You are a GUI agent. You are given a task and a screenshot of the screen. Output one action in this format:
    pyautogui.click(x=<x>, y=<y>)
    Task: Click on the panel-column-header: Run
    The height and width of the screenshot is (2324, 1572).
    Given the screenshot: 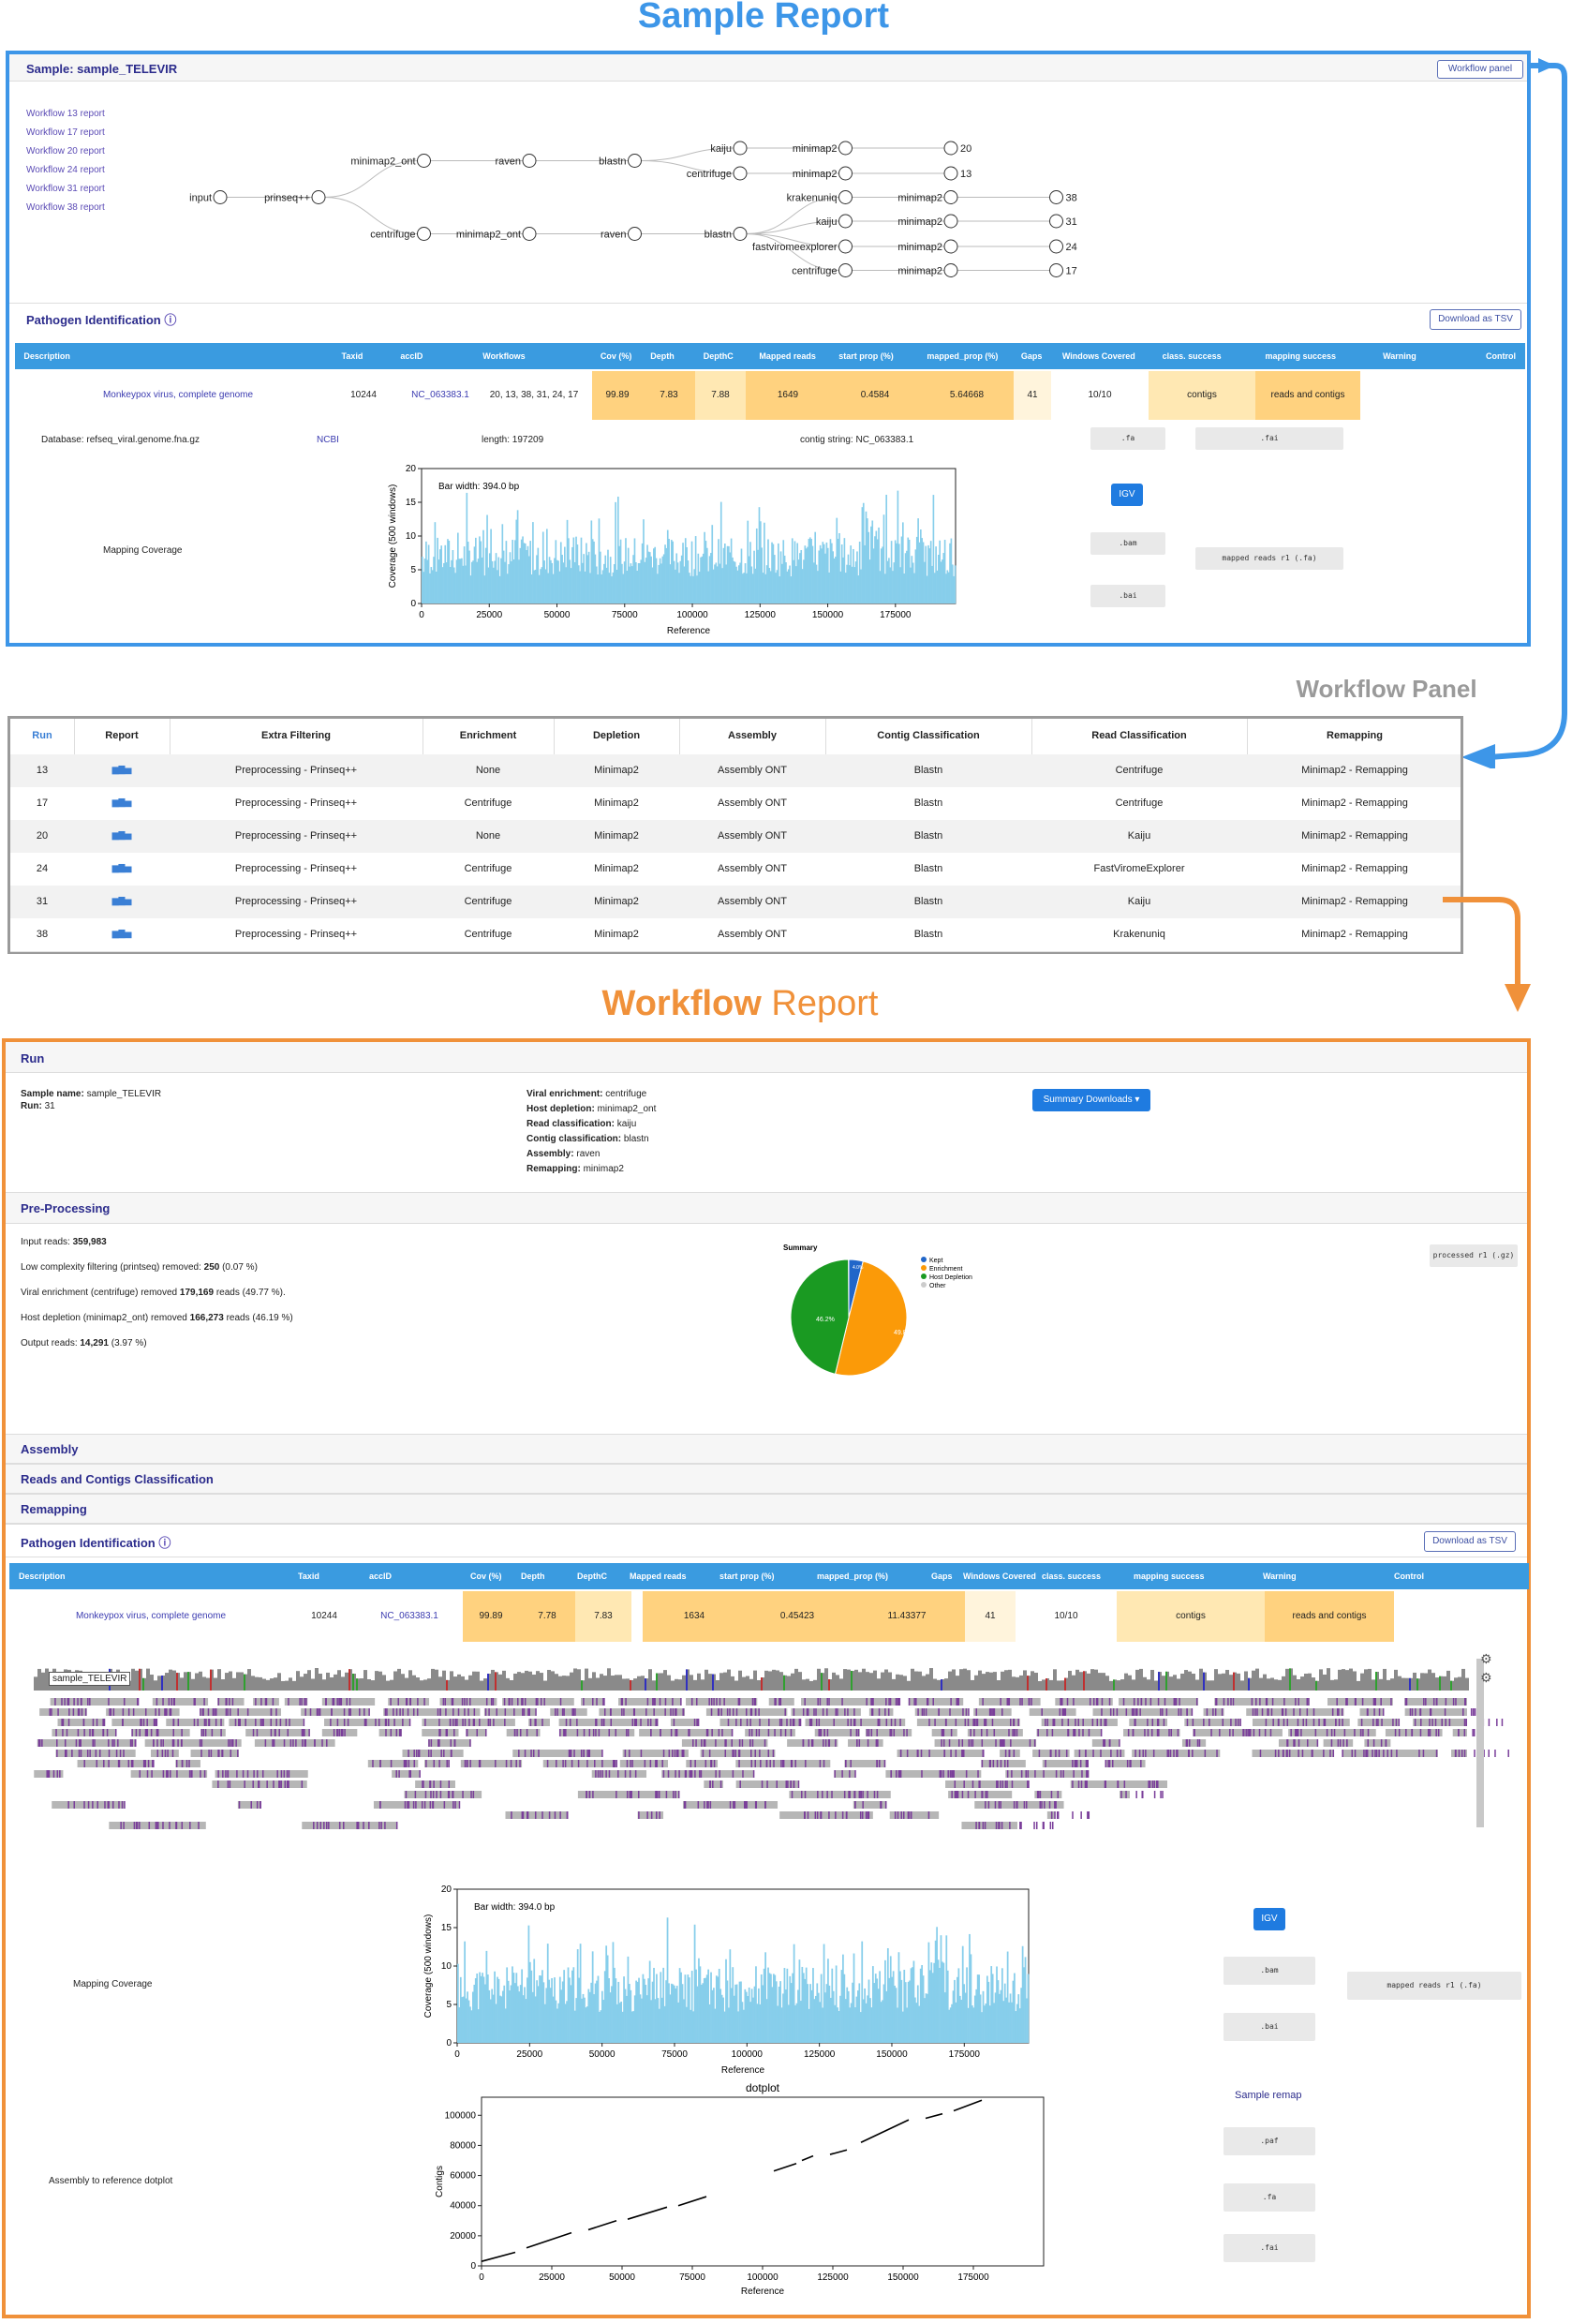 What is the action you would take?
    pyautogui.click(x=42, y=735)
    